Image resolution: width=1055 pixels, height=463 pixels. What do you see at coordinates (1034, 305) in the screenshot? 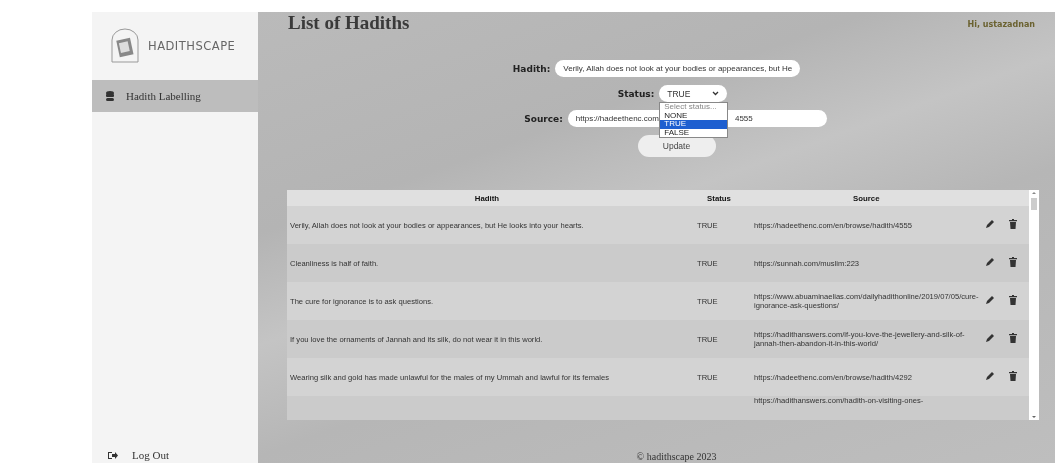
I see `scrollbar` at bounding box center [1034, 305].